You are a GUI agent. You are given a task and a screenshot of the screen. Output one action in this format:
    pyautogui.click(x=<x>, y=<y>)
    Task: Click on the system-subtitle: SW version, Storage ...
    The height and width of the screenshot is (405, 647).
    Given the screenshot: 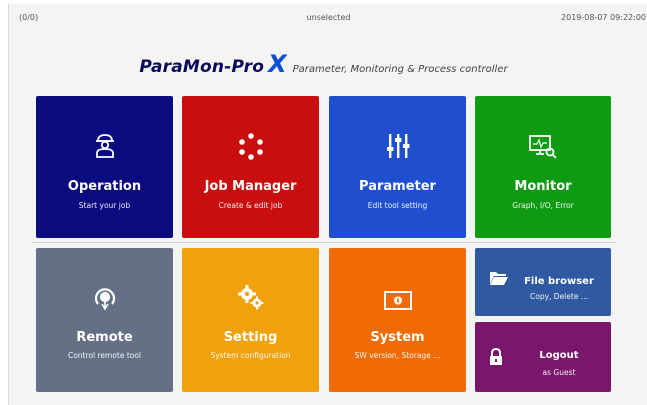 What is the action you would take?
    pyautogui.click(x=397, y=355)
    